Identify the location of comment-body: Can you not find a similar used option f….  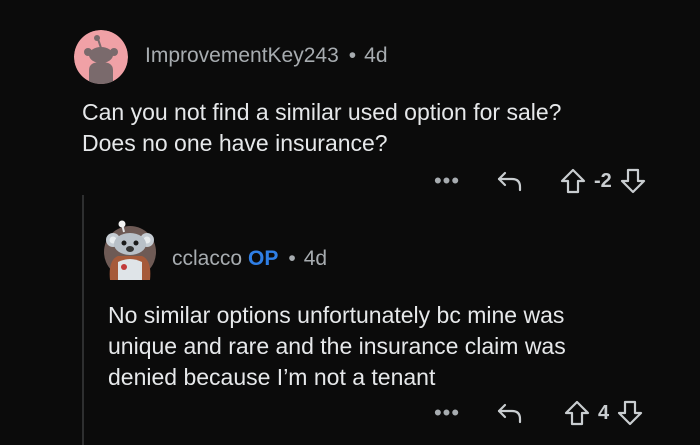
(321, 128).